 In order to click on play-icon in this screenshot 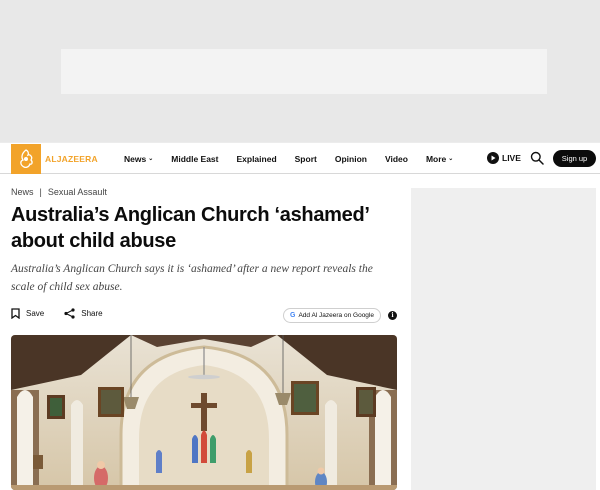, I will do `click(493, 158)`.